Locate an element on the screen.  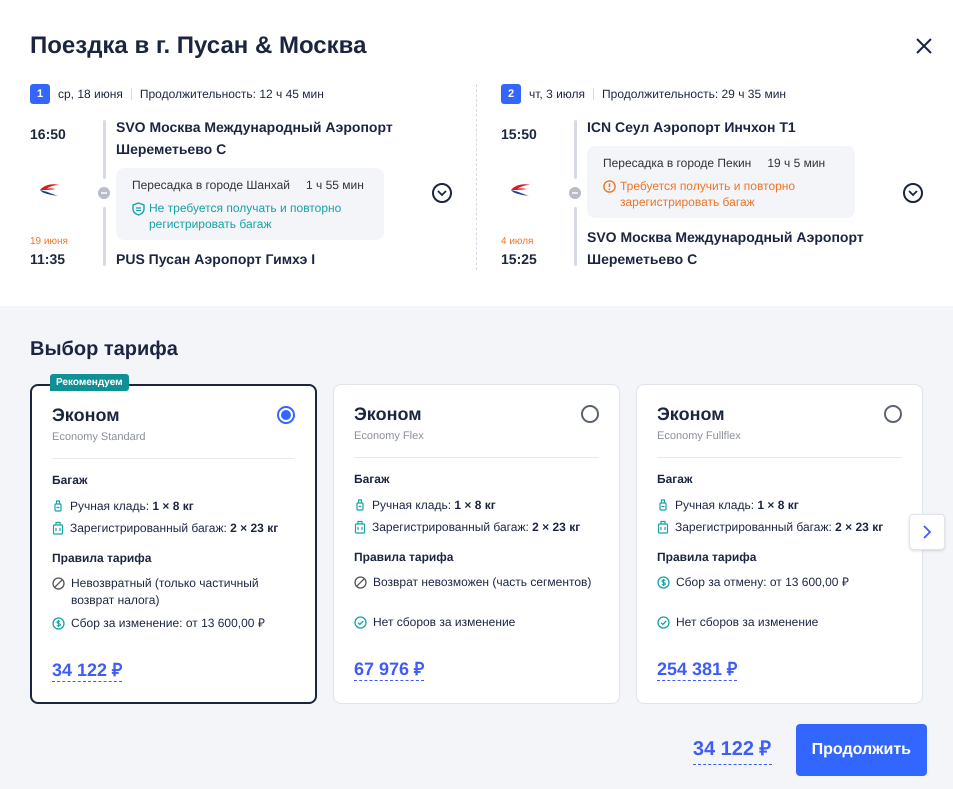
chevron-right-icon is located at coordinates (927, 532).